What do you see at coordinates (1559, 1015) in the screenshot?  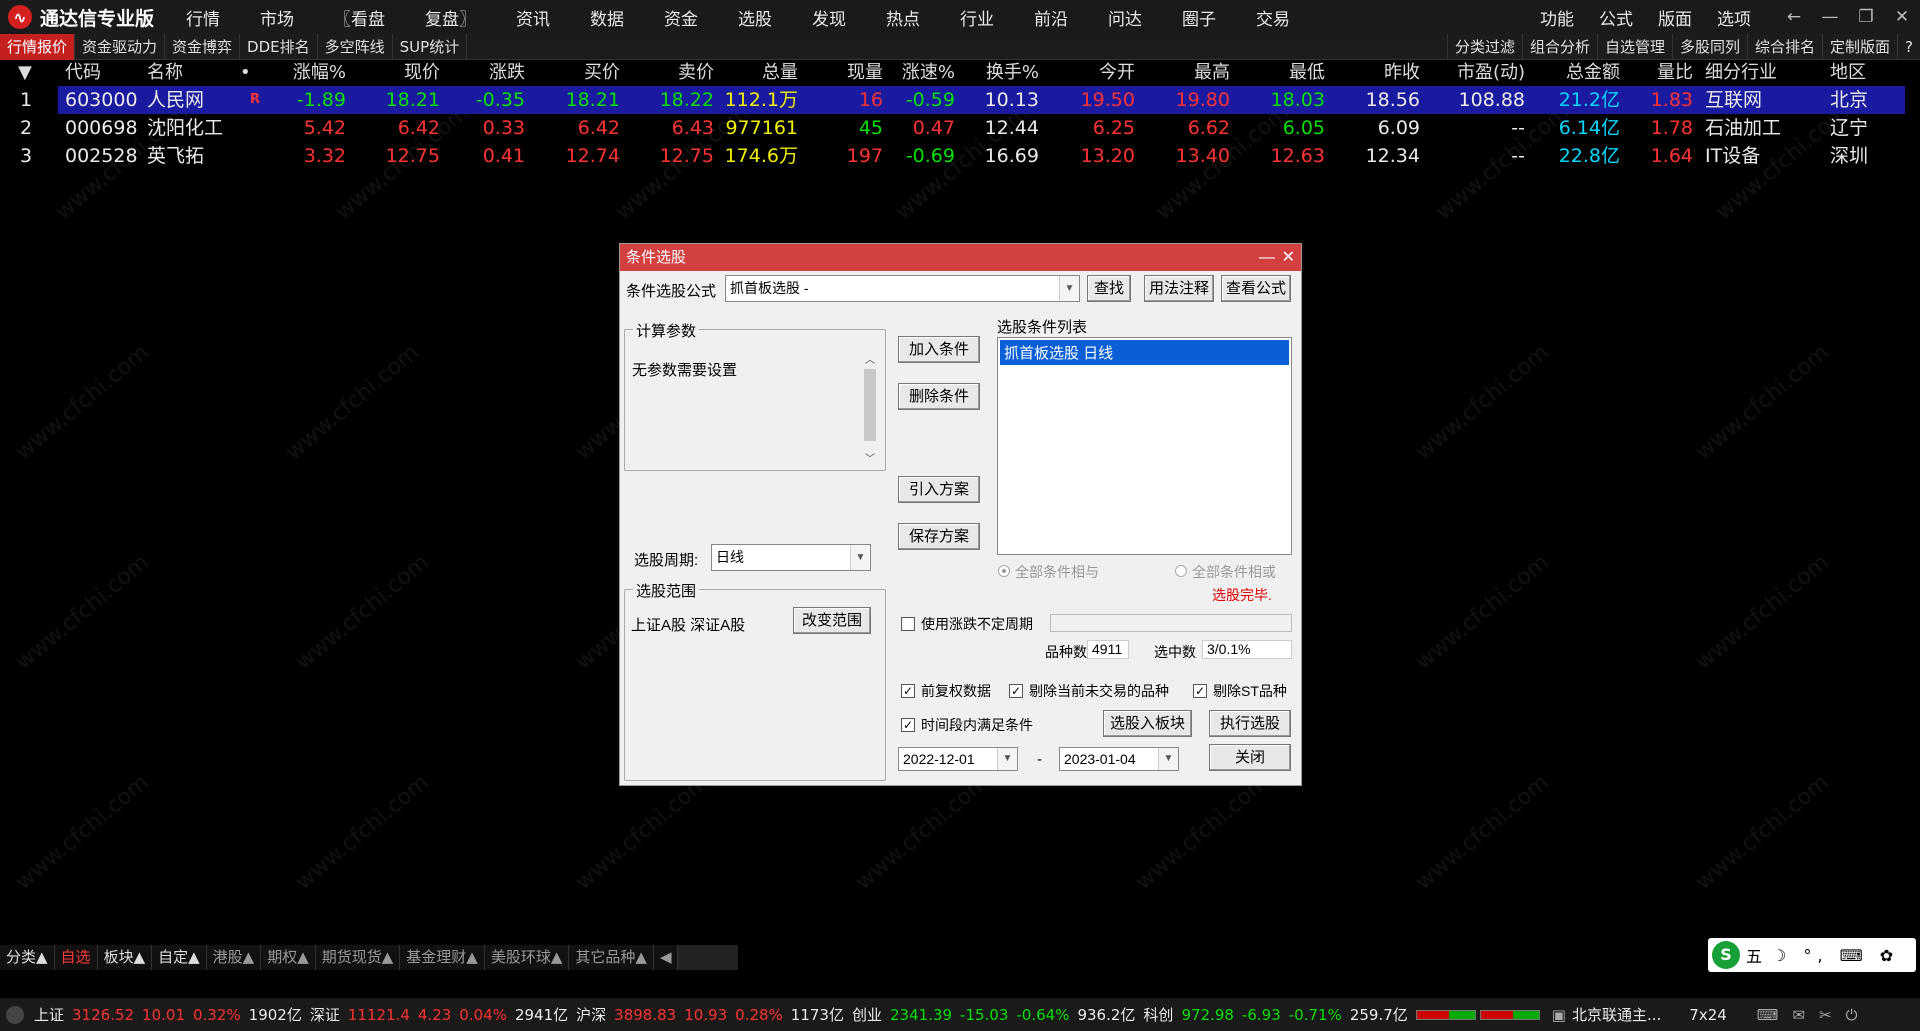 I see `camera-icon: ▣` at bounding box center [1559, 1015].